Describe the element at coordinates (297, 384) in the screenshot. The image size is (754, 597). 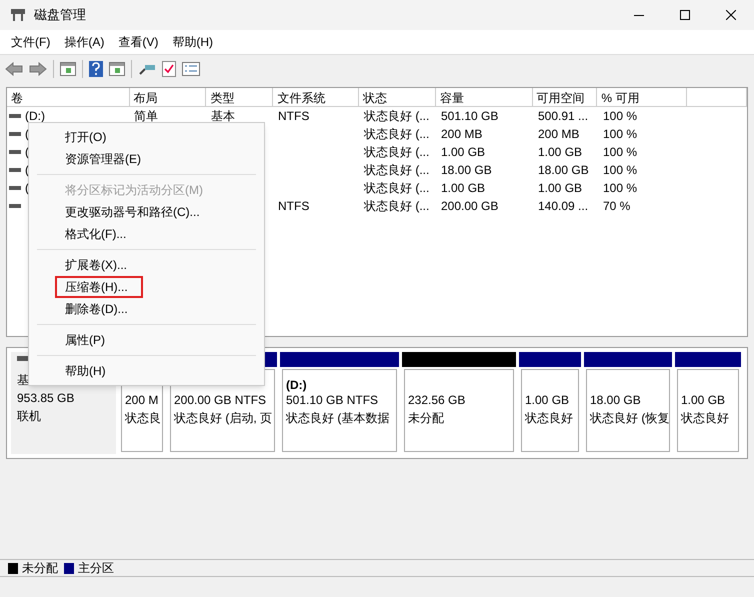
I see `partition-title: (D:)` at that location.